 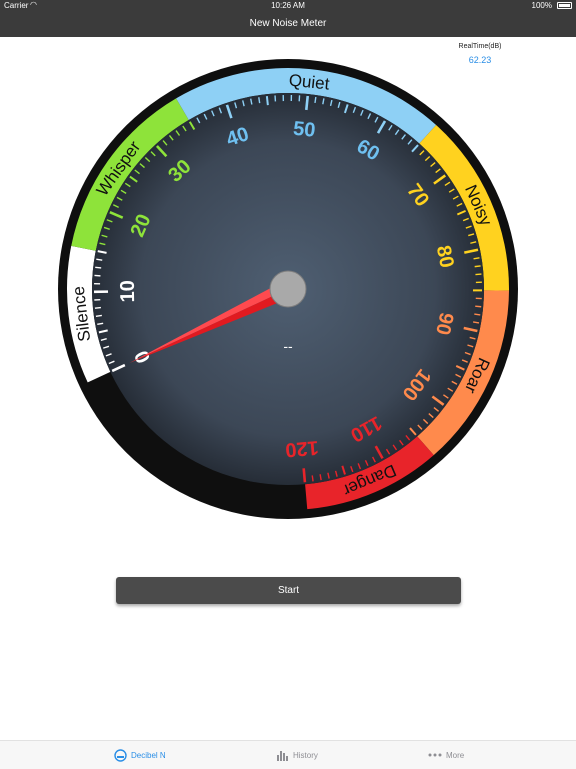 What do you see at coordinates (455, 755) in the screenshot?
I see `tab-more-label: More` at bounding box center [455, 755].